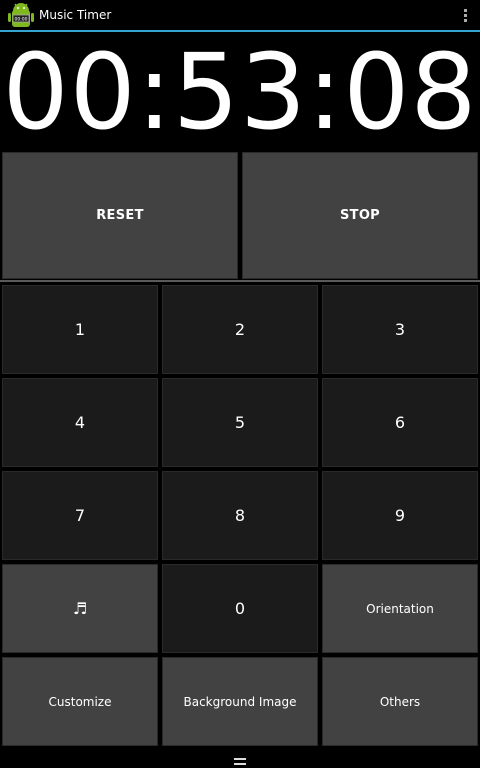  Describe the element at coordinates (75, 15) in the screenshot. I see `app-title: Music Timer` at that location.